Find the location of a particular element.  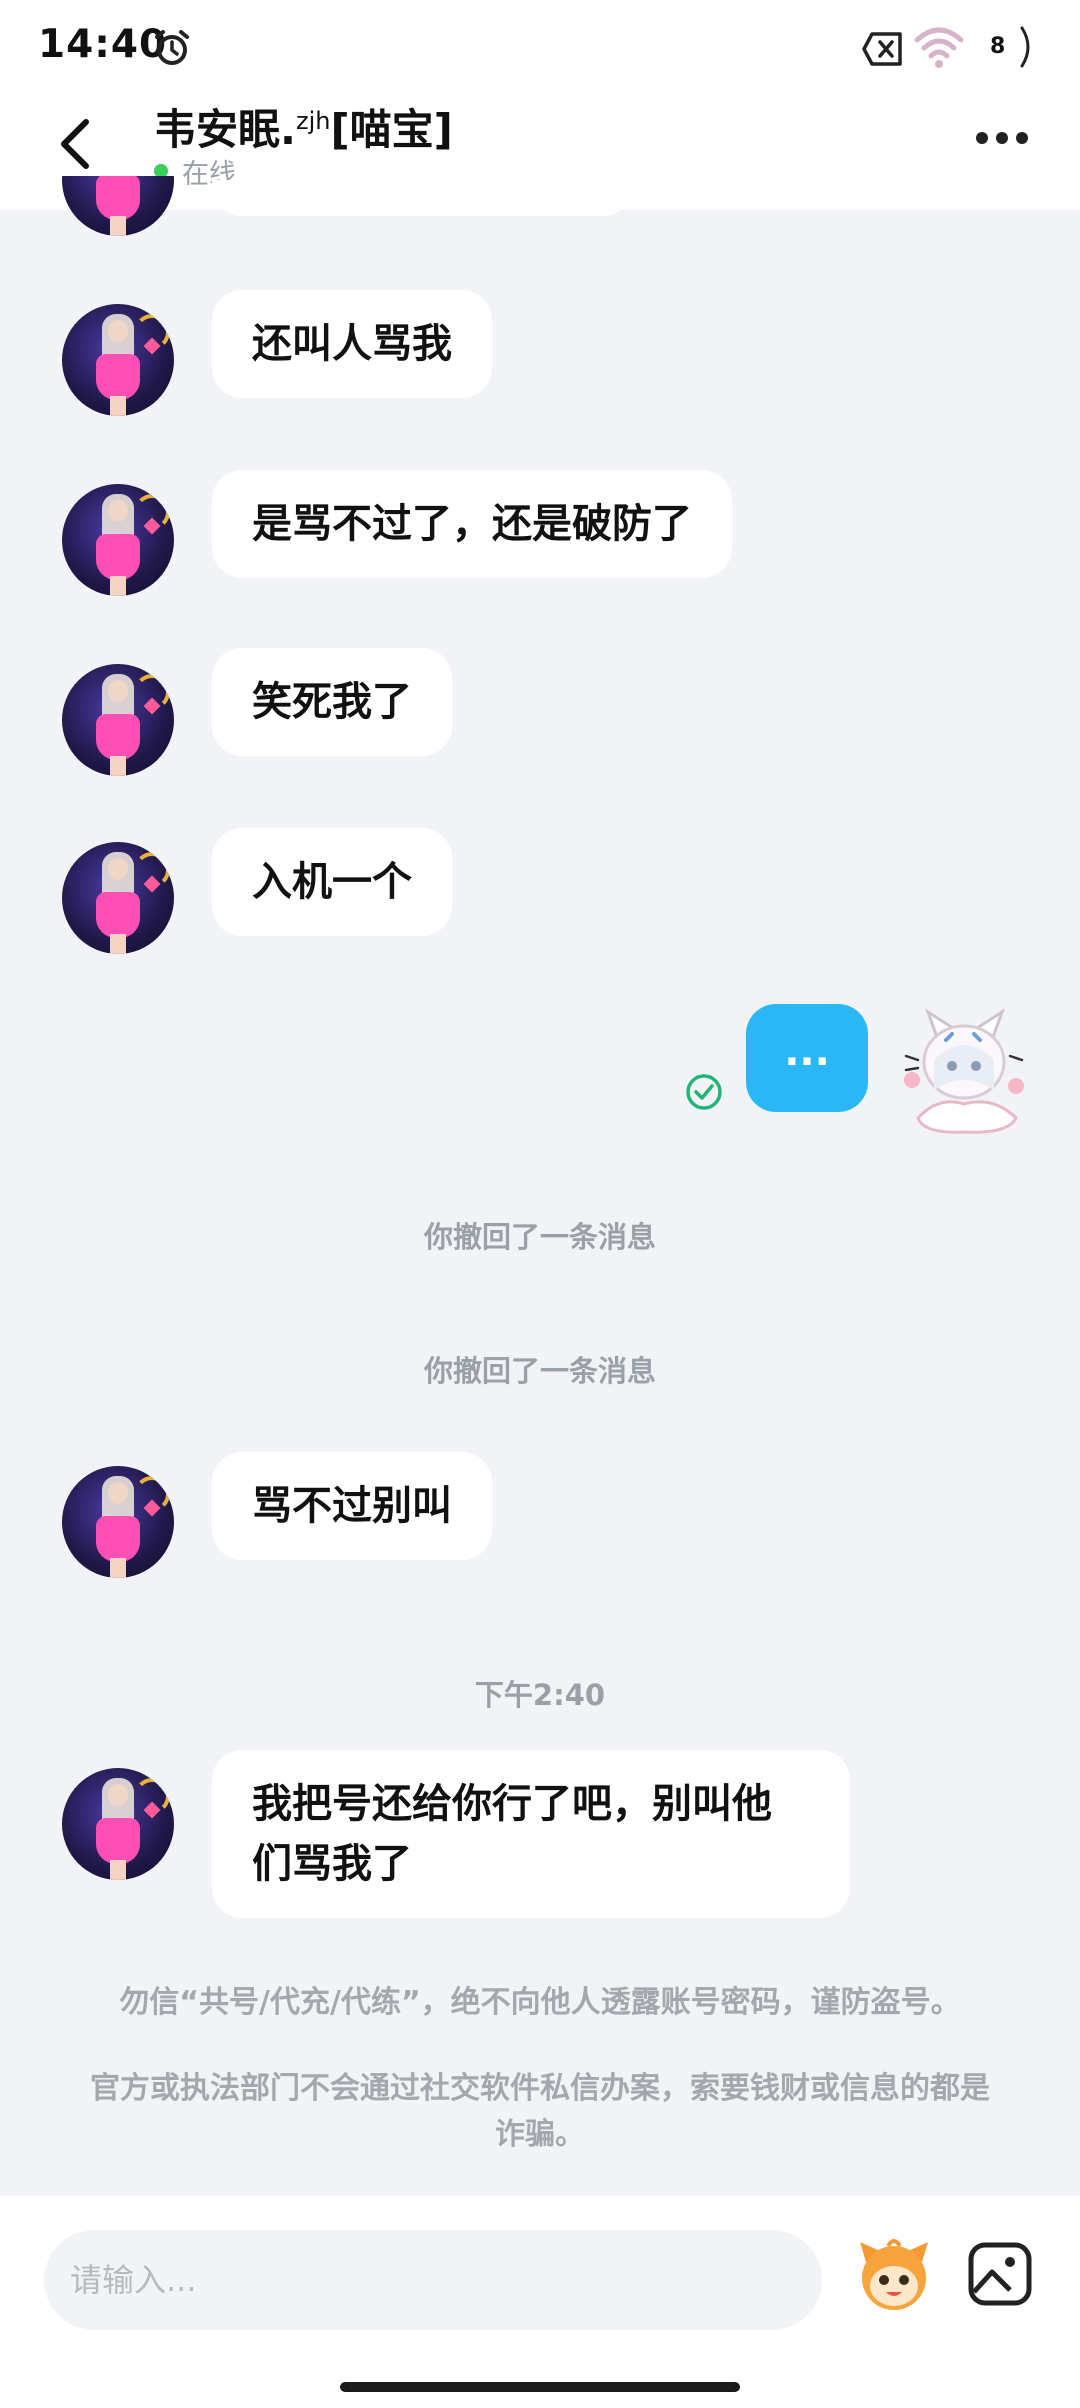

contact-name: 韦安眠.zjh[喵宝] is located at coordinates (303, 126).